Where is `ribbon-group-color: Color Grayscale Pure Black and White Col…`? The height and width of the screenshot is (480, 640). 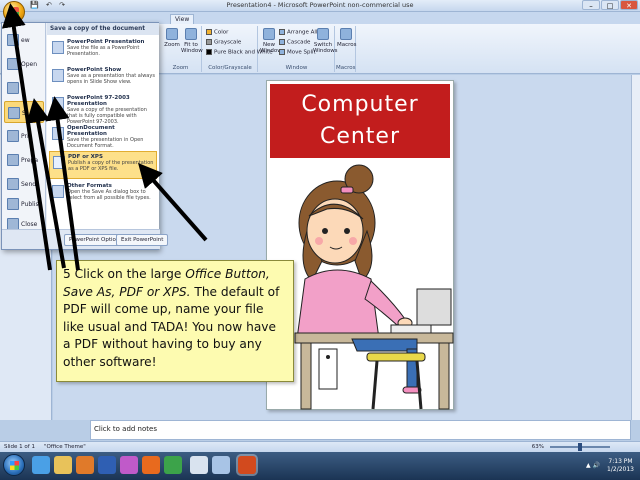 ribbon-group-color: Color Grayscale Pure Black and White Col… is located at coordinates (238, 49).